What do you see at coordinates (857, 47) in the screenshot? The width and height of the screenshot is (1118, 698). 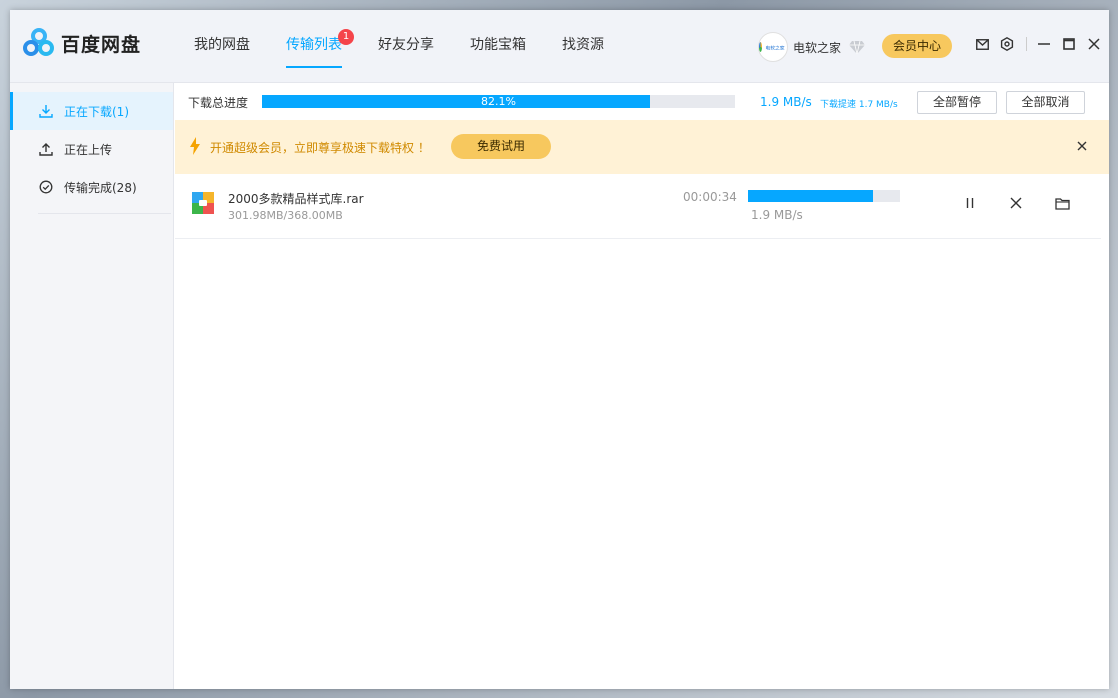 I see `diamond-icon` at bounding box center [857, 47].